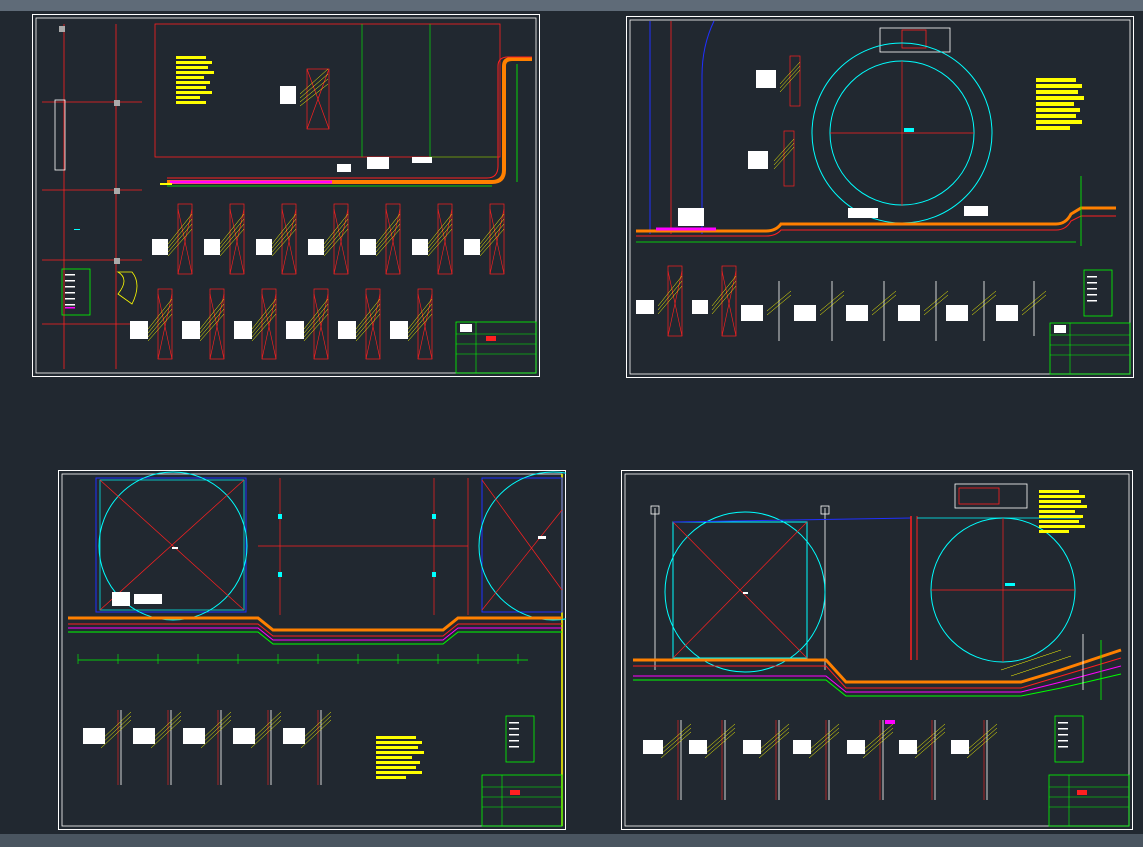 This screenshot has height=847, width=1143. What do you see at coordinates (496, 347) in the screenshot?
I see `title-block-top-left` at bounding box center [496, 347].